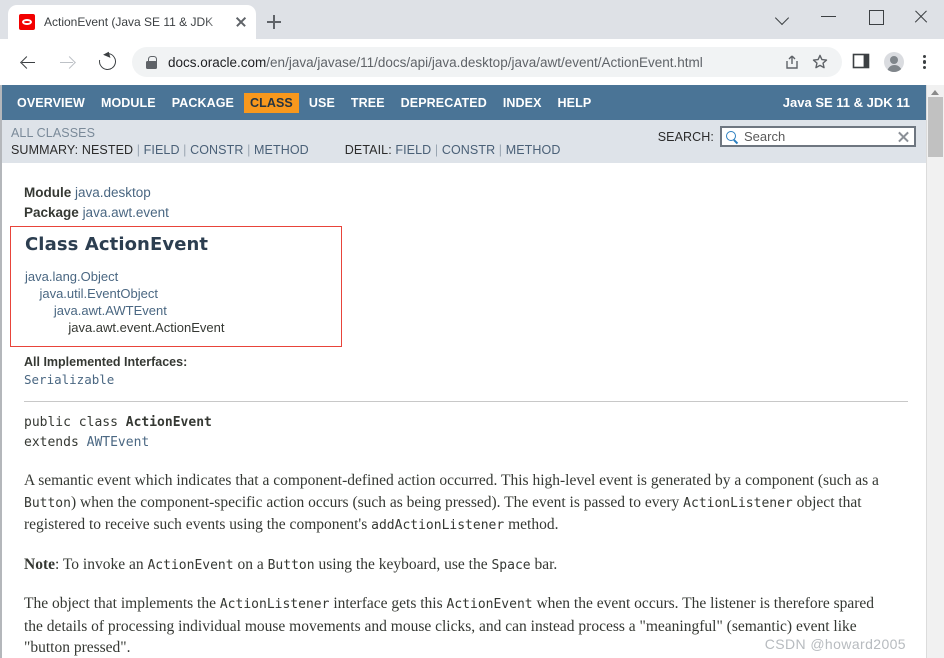 The image size is (944, 658). What do you see at coordinates (875, 16) in the screenshot?
I see `maximize-icon` at bounding box center [875, 16].